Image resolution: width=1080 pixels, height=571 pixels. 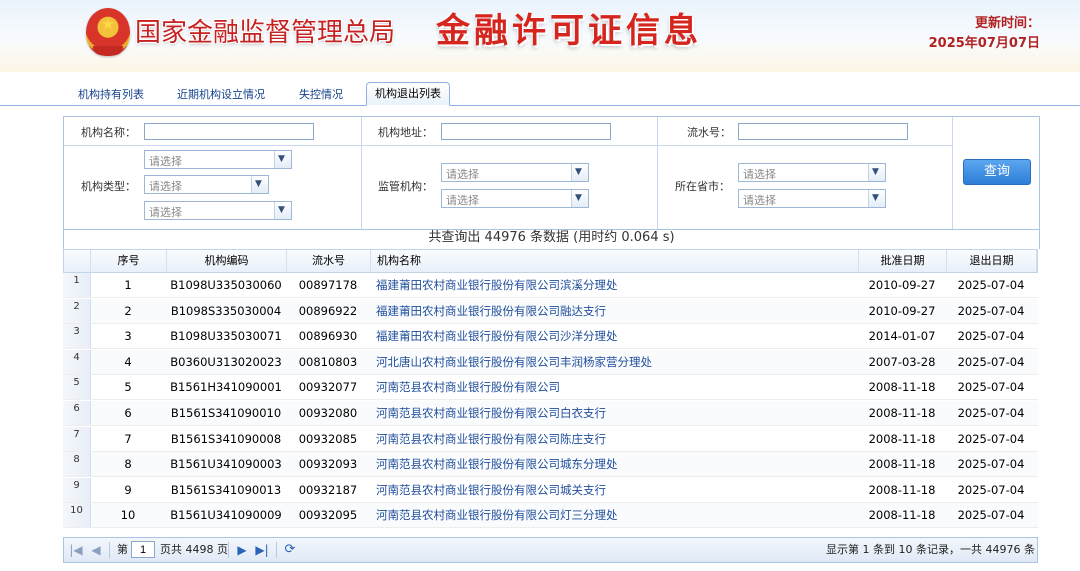 What do you see at coordinates (328, 361) in the screenshot?
I see `cell-serial: 00810803` at bounding box center [328, 361].